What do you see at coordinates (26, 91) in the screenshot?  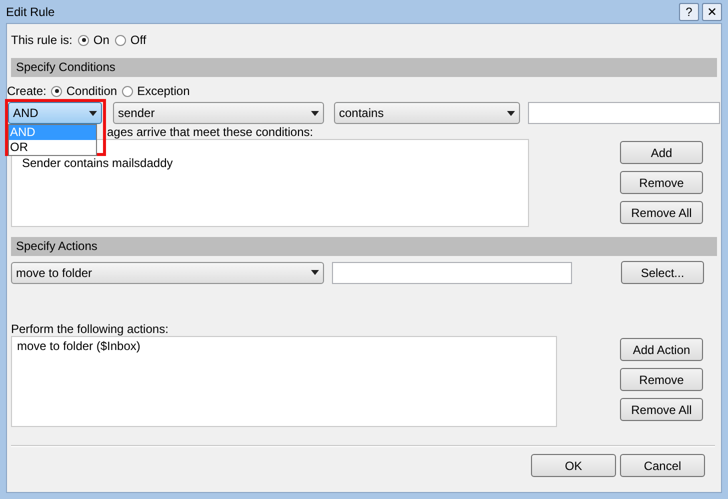 I see `create-label: Create:` at bounding box center [26, 91].